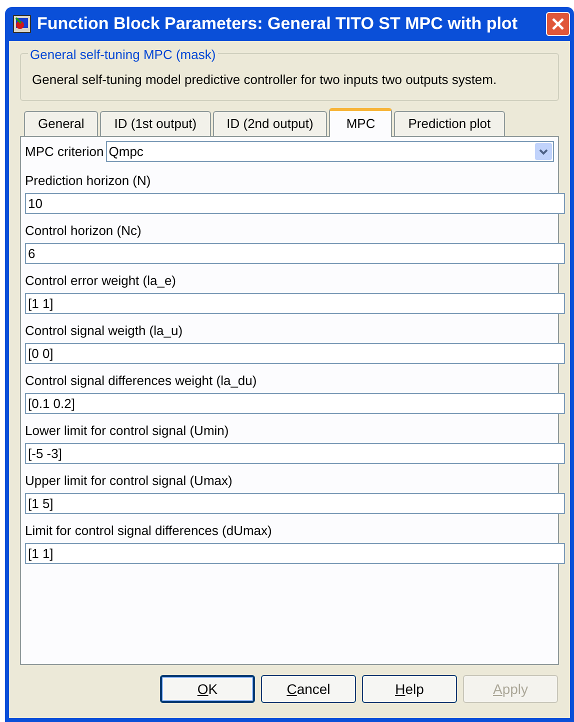 This screenshot has height=722, width=574. What do you see at coordinates (295, 253) in the screenshot?
I see `input-field: 6` at bounding box center [295, 253].